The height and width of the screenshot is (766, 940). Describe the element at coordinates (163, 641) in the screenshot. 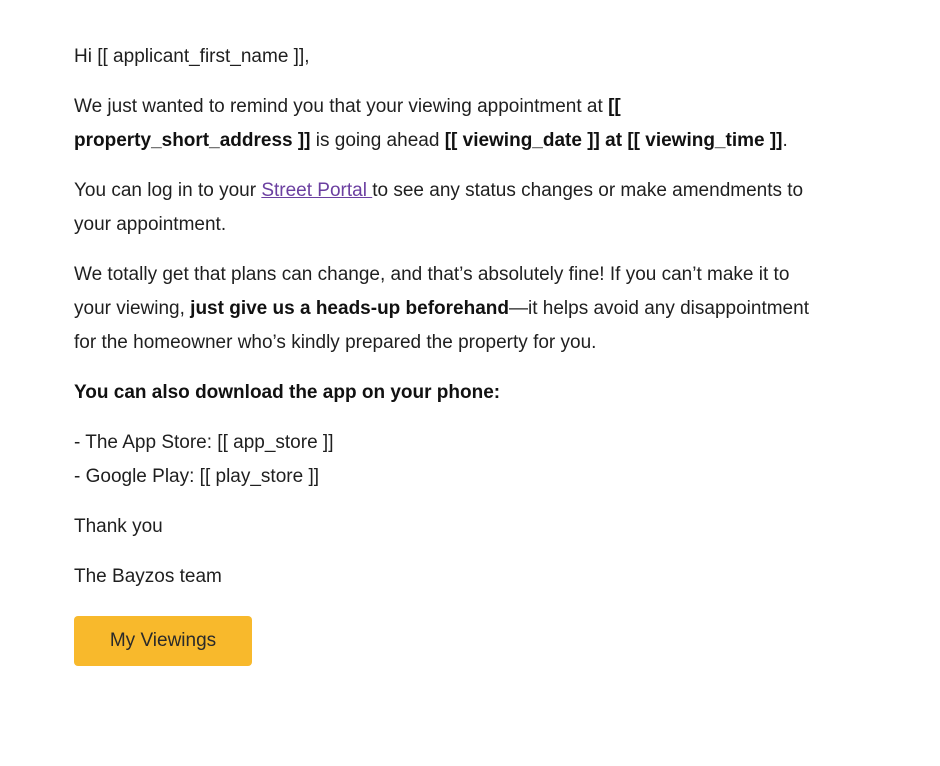

I see `my-viewings-button: My Viewings` at that location.